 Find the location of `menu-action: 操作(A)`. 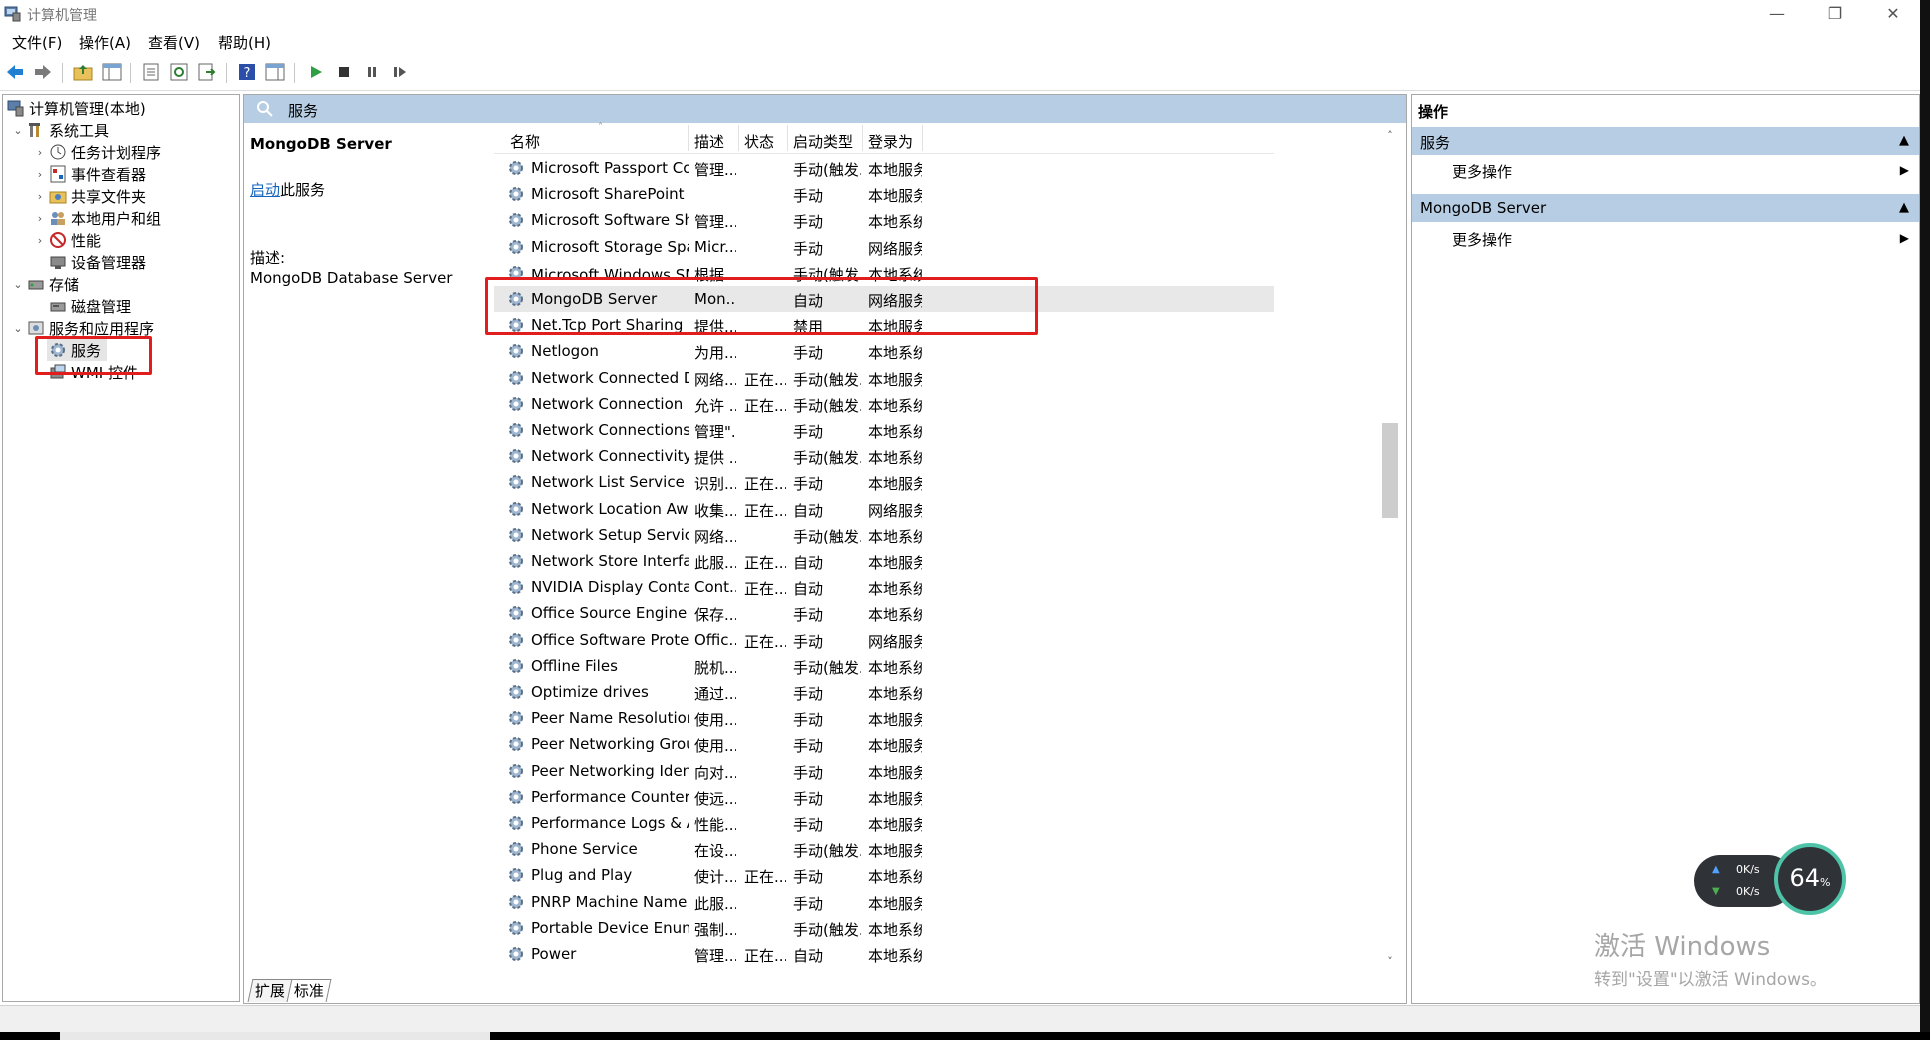

menu-action: 操作(A) is located at coordinates (105, 42).